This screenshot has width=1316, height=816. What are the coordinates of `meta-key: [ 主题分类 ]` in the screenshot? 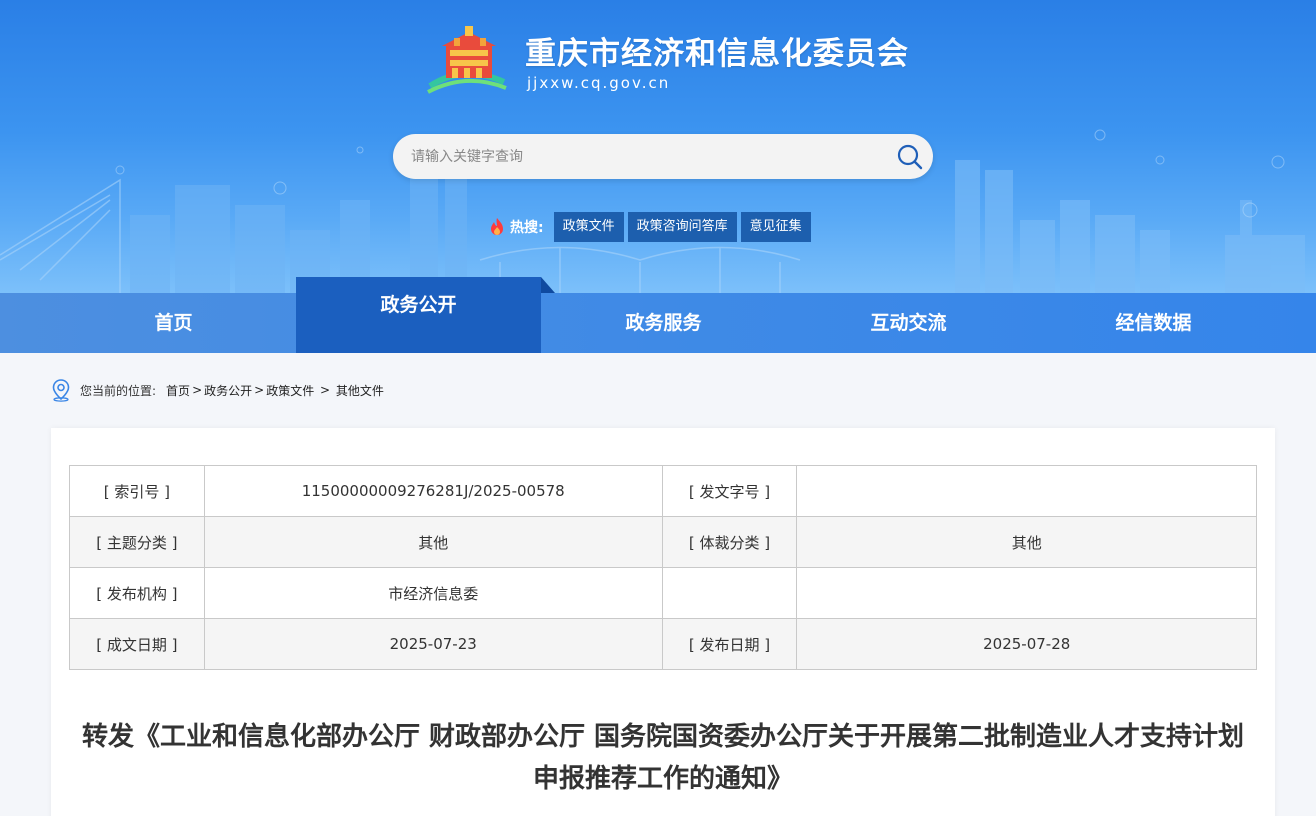 It's located at (137, 542).